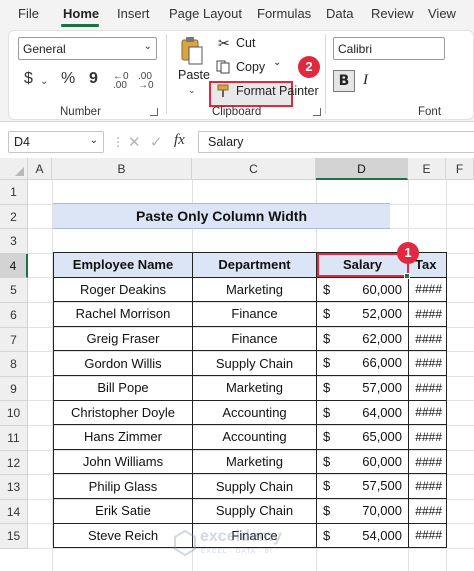 The width and height of the screenshot is (474, 571). Describe the element at coordinates (254, 169) in the screenshot. I see `column-header-c: C` at that location.